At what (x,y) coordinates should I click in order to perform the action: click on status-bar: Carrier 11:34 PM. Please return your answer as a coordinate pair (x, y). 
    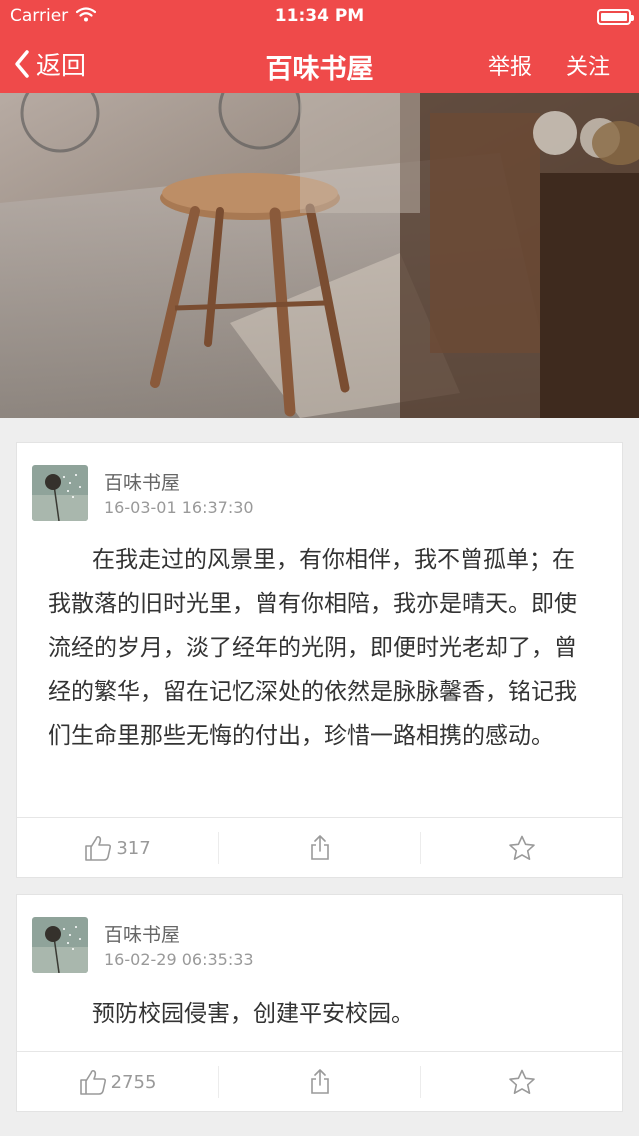
    Looking at the image, I should click on (319, 18).